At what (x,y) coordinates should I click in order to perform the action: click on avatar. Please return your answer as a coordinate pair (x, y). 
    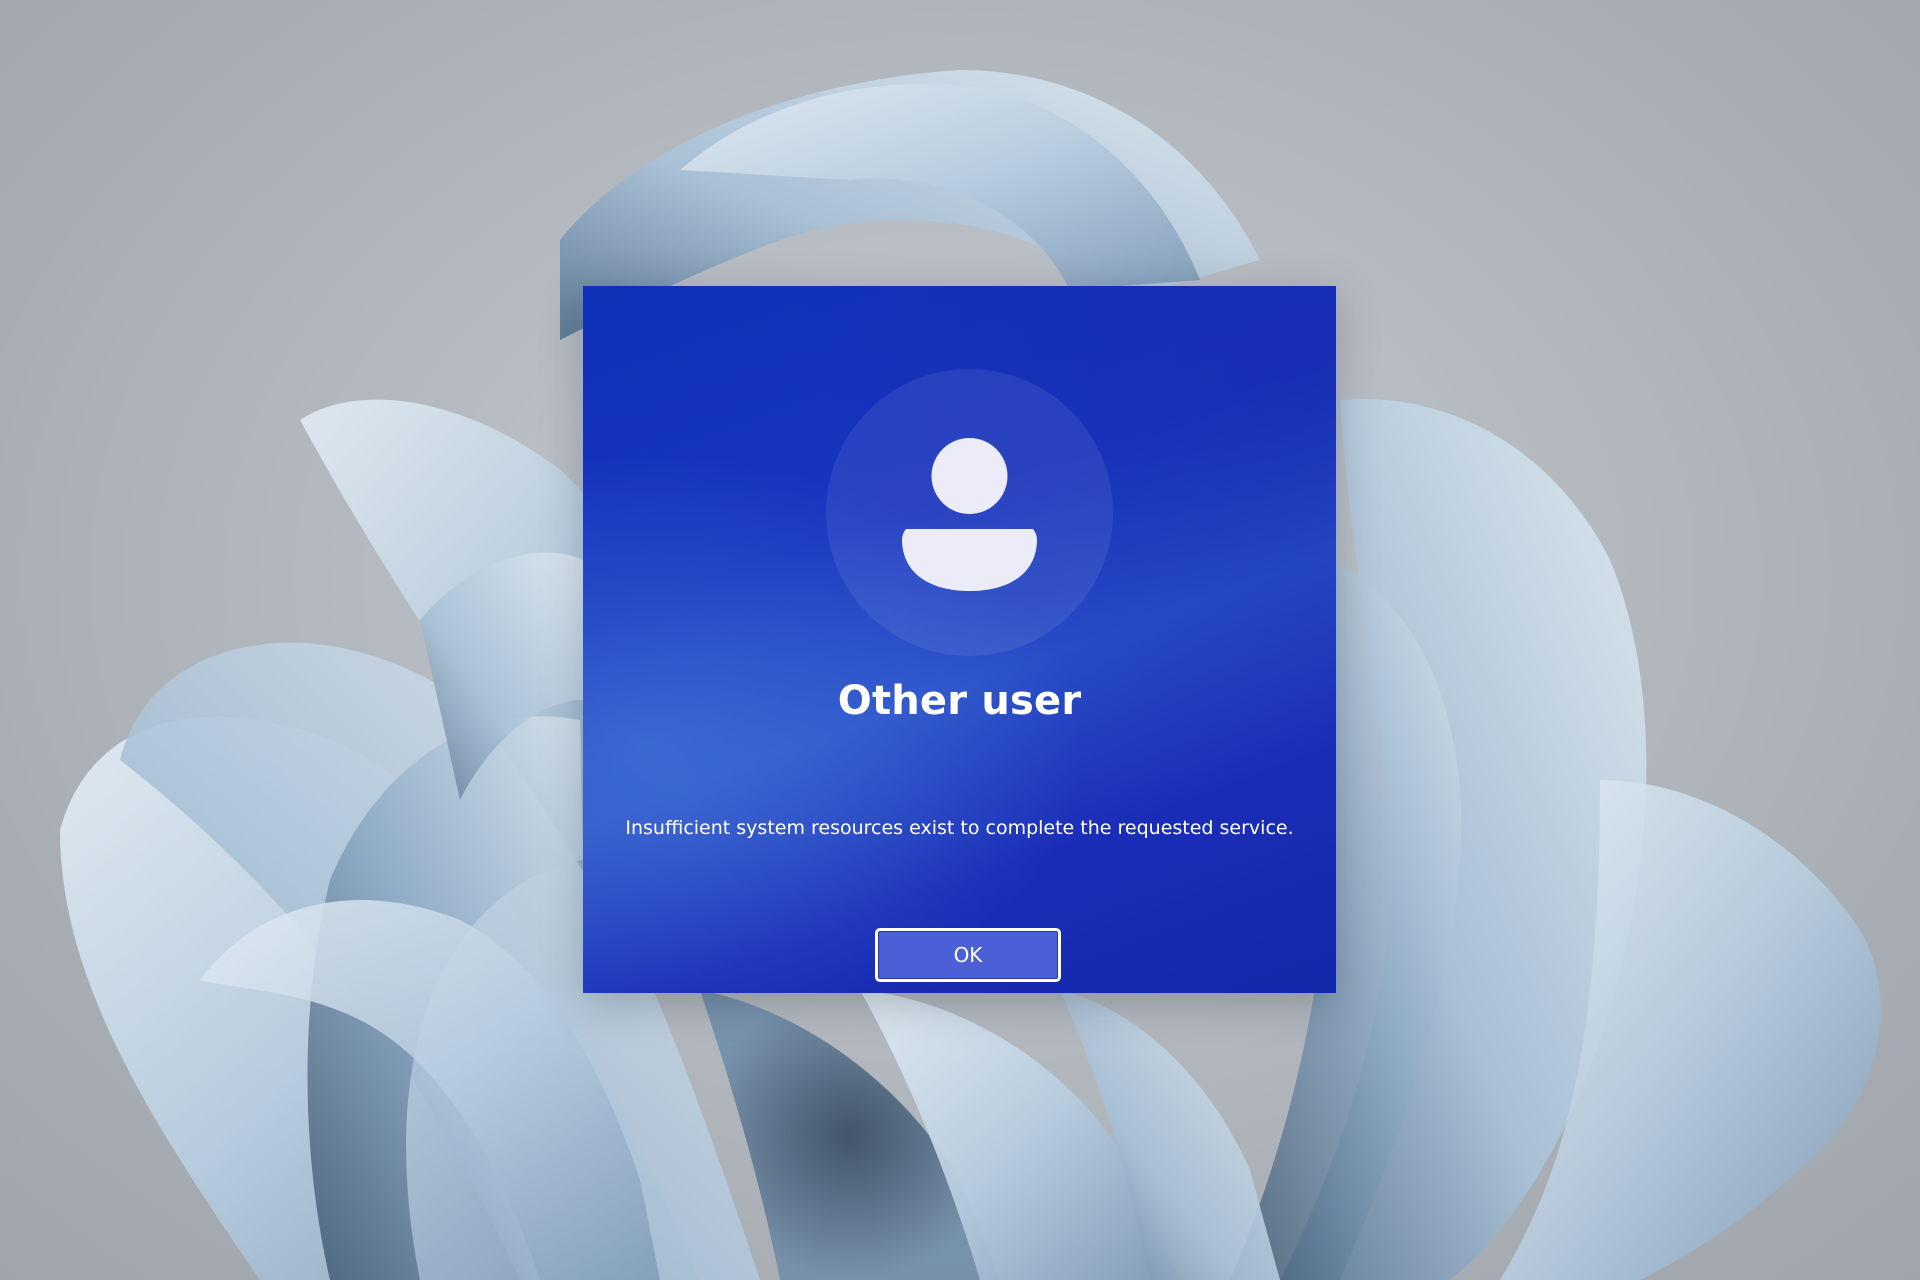
    Looking at the image, I should click on (969, 512).